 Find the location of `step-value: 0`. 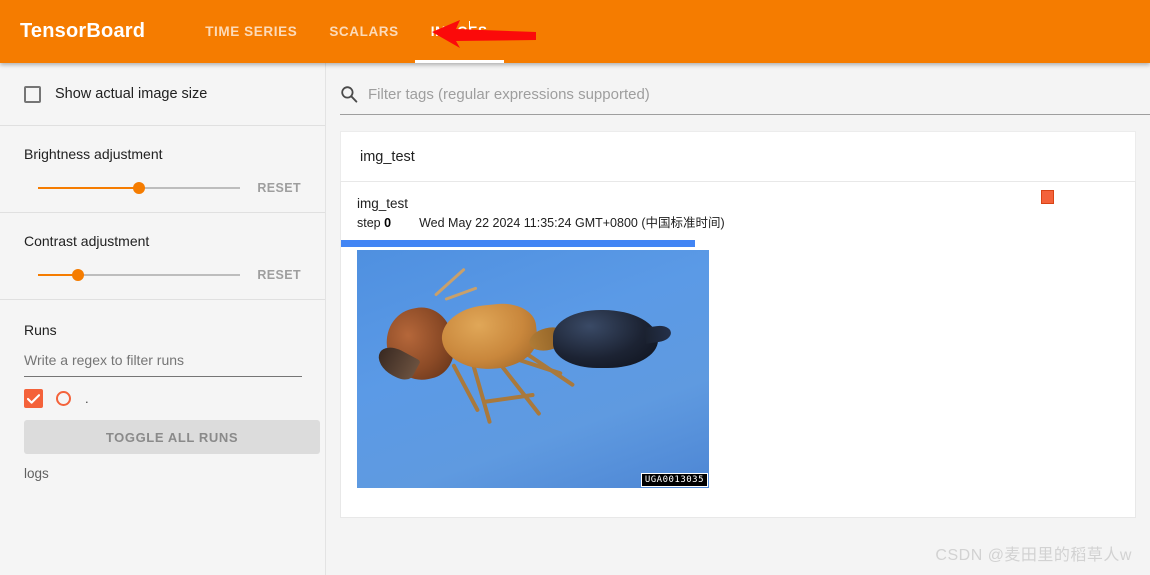

step-value: 0 is located at coordinates (388, 223).